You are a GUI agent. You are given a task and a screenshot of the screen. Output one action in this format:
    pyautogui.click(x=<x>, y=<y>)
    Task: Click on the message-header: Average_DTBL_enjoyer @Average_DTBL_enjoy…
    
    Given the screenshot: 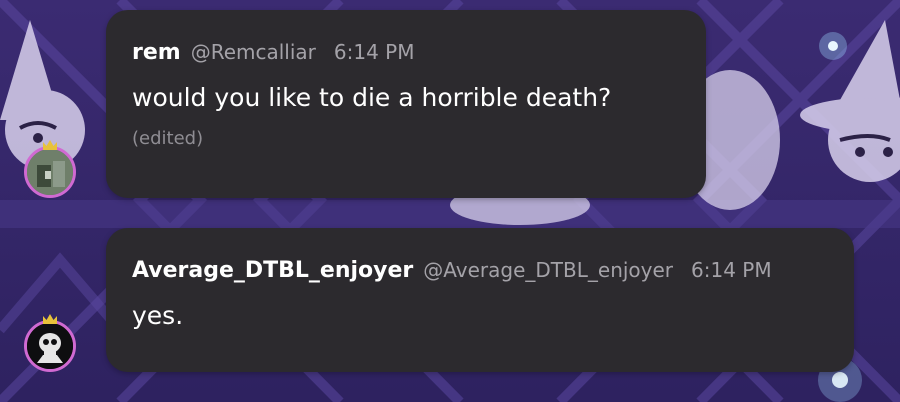 What is the action you would take?
    pyautogui.click(x=480, y=270)
    